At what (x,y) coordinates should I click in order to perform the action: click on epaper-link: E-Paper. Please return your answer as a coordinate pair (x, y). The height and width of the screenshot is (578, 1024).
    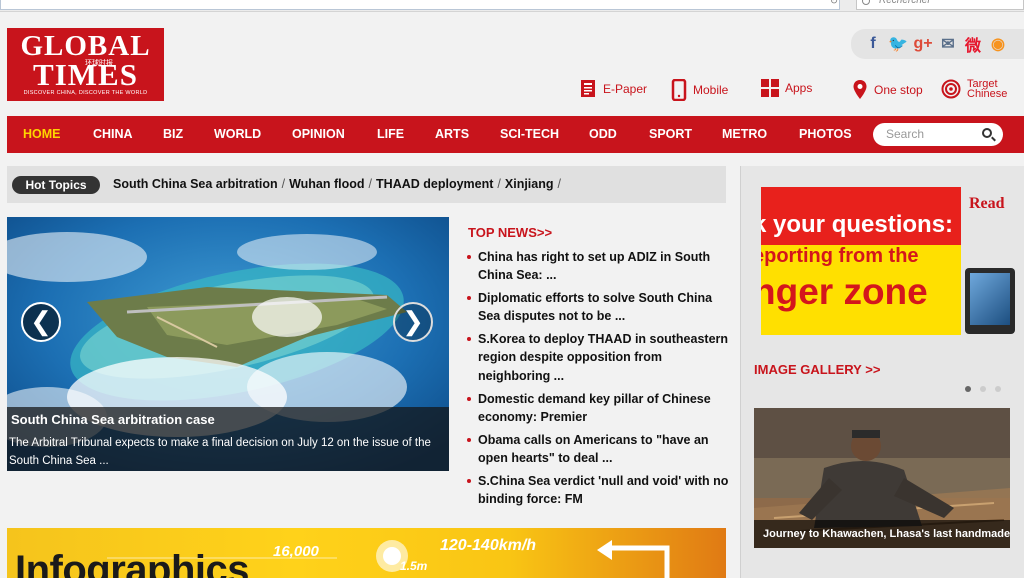
    Looking at the image, I should click on (613, 89).